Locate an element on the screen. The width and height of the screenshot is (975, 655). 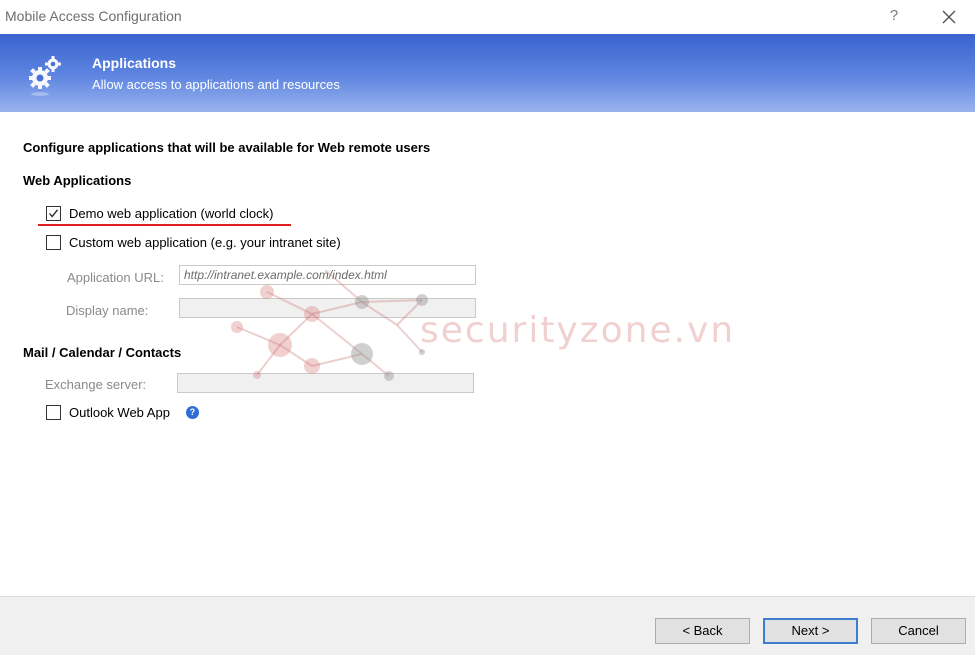
outlook-web-app-checkbox: Outlook Web App is located at coordinates (108, 412).